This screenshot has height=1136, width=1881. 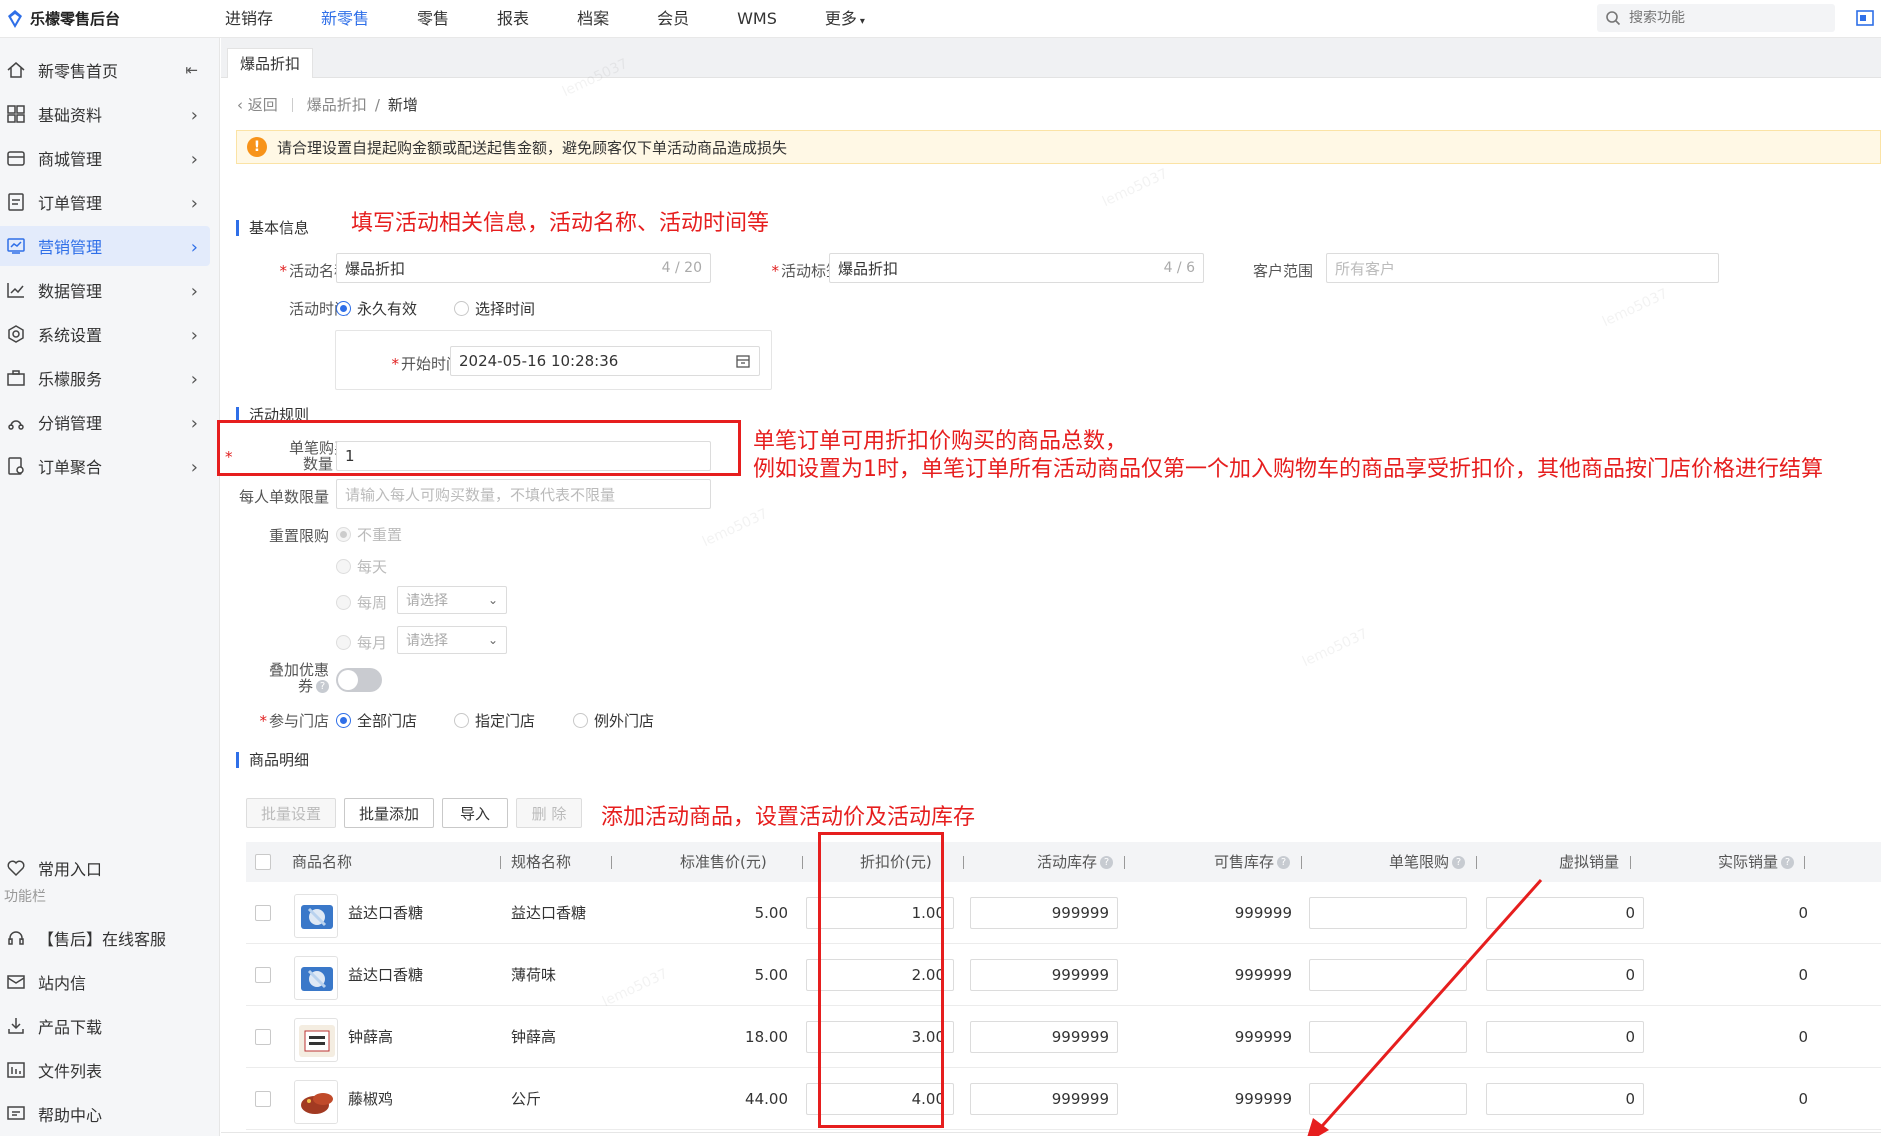 What do you see at coordinates (70, 159) in the screenshot?
I see `sidebar-item-label: 商城管理` at bounding box center [70, 159].